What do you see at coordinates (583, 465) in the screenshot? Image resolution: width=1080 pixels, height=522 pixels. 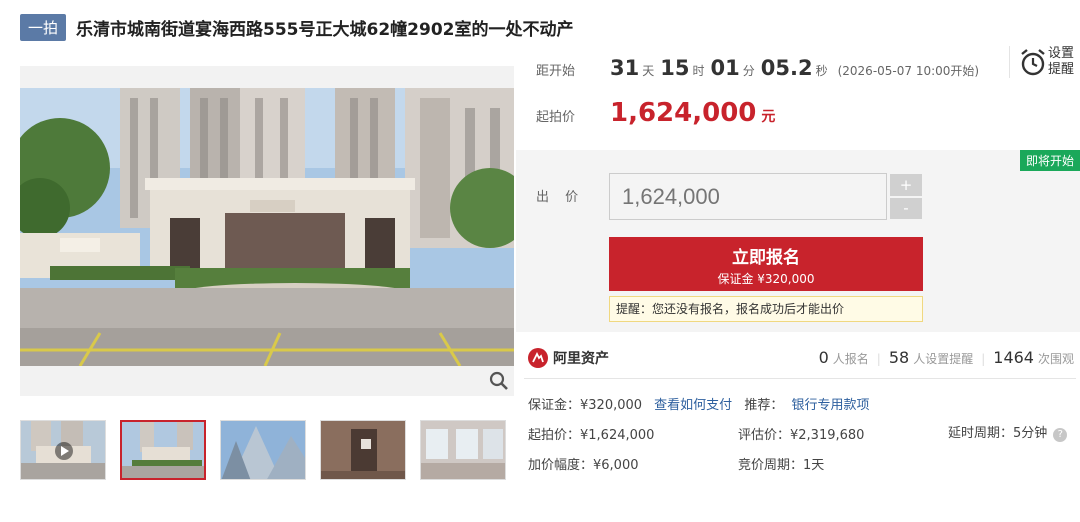 I see `detail-increment: 加价幅度：¥6,000` at bounding box center [583, 465].